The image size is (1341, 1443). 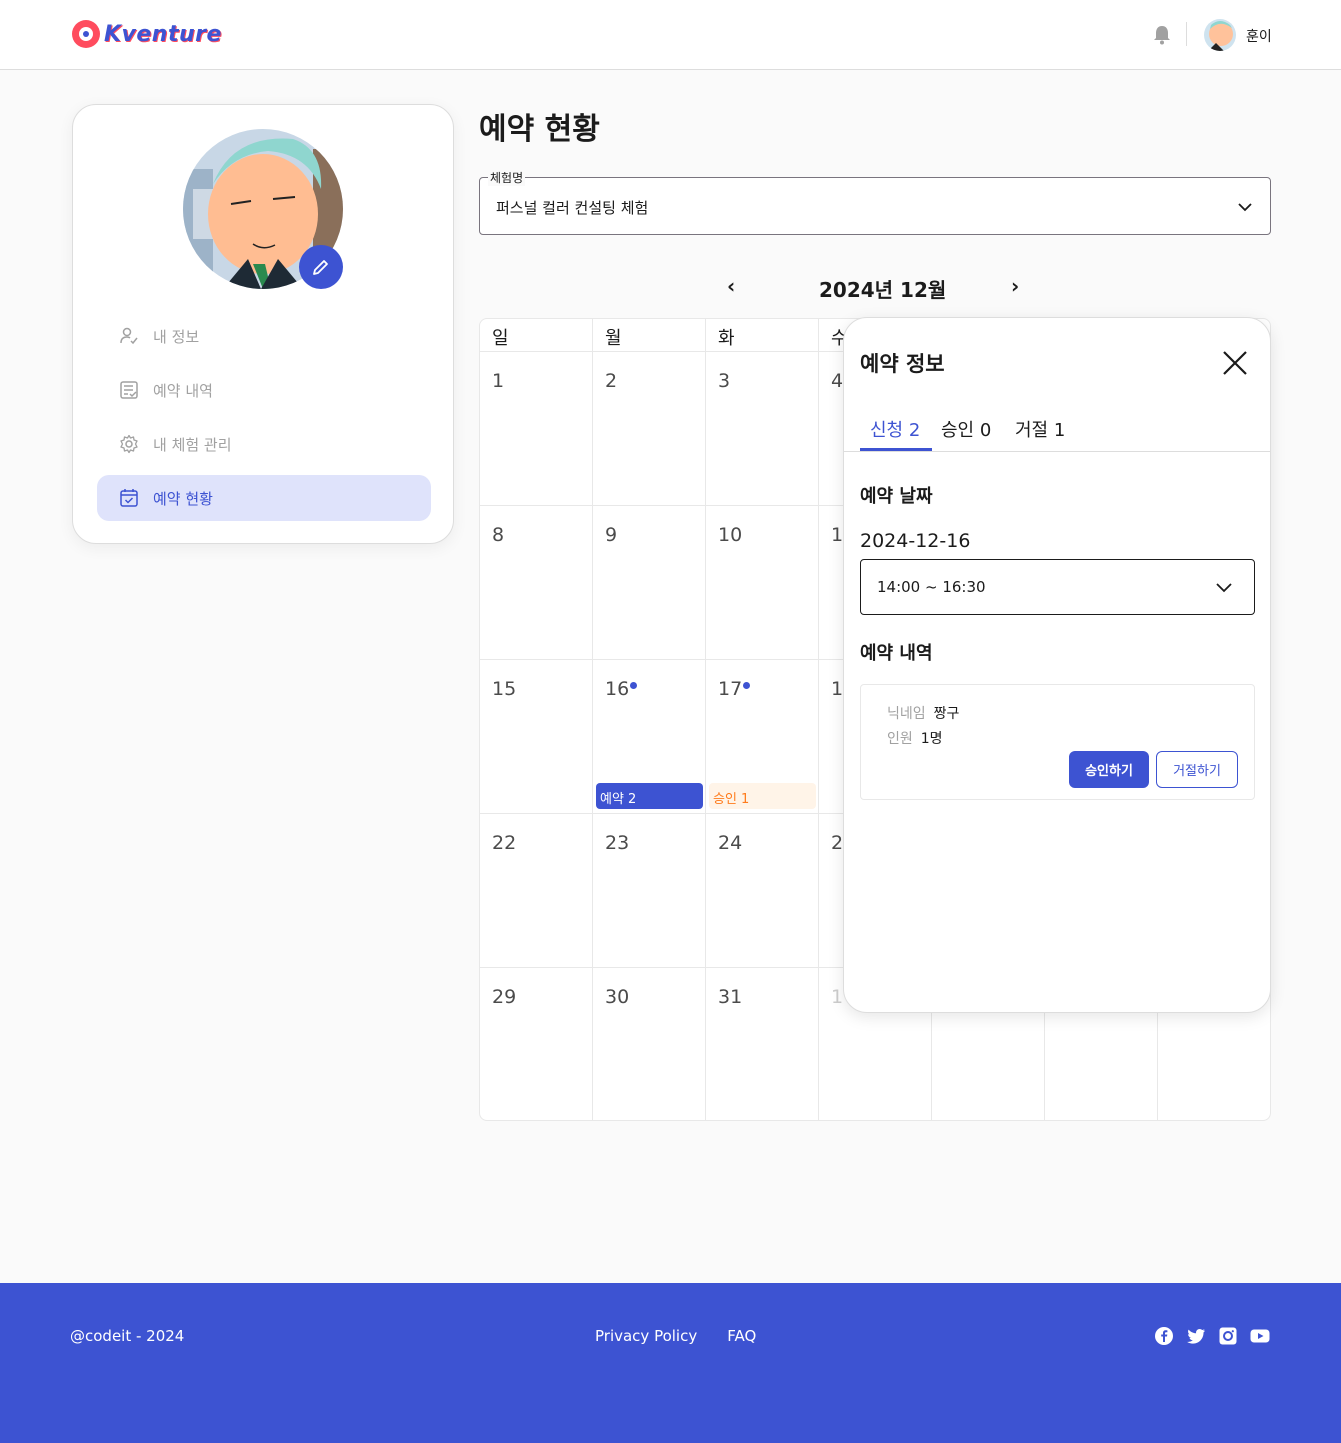 What do you see at coordinates (1057, 587) in the screenshot?
I see `time-slot-select: 14:00 ~ 16:30` at bounding box center [1057, 587].